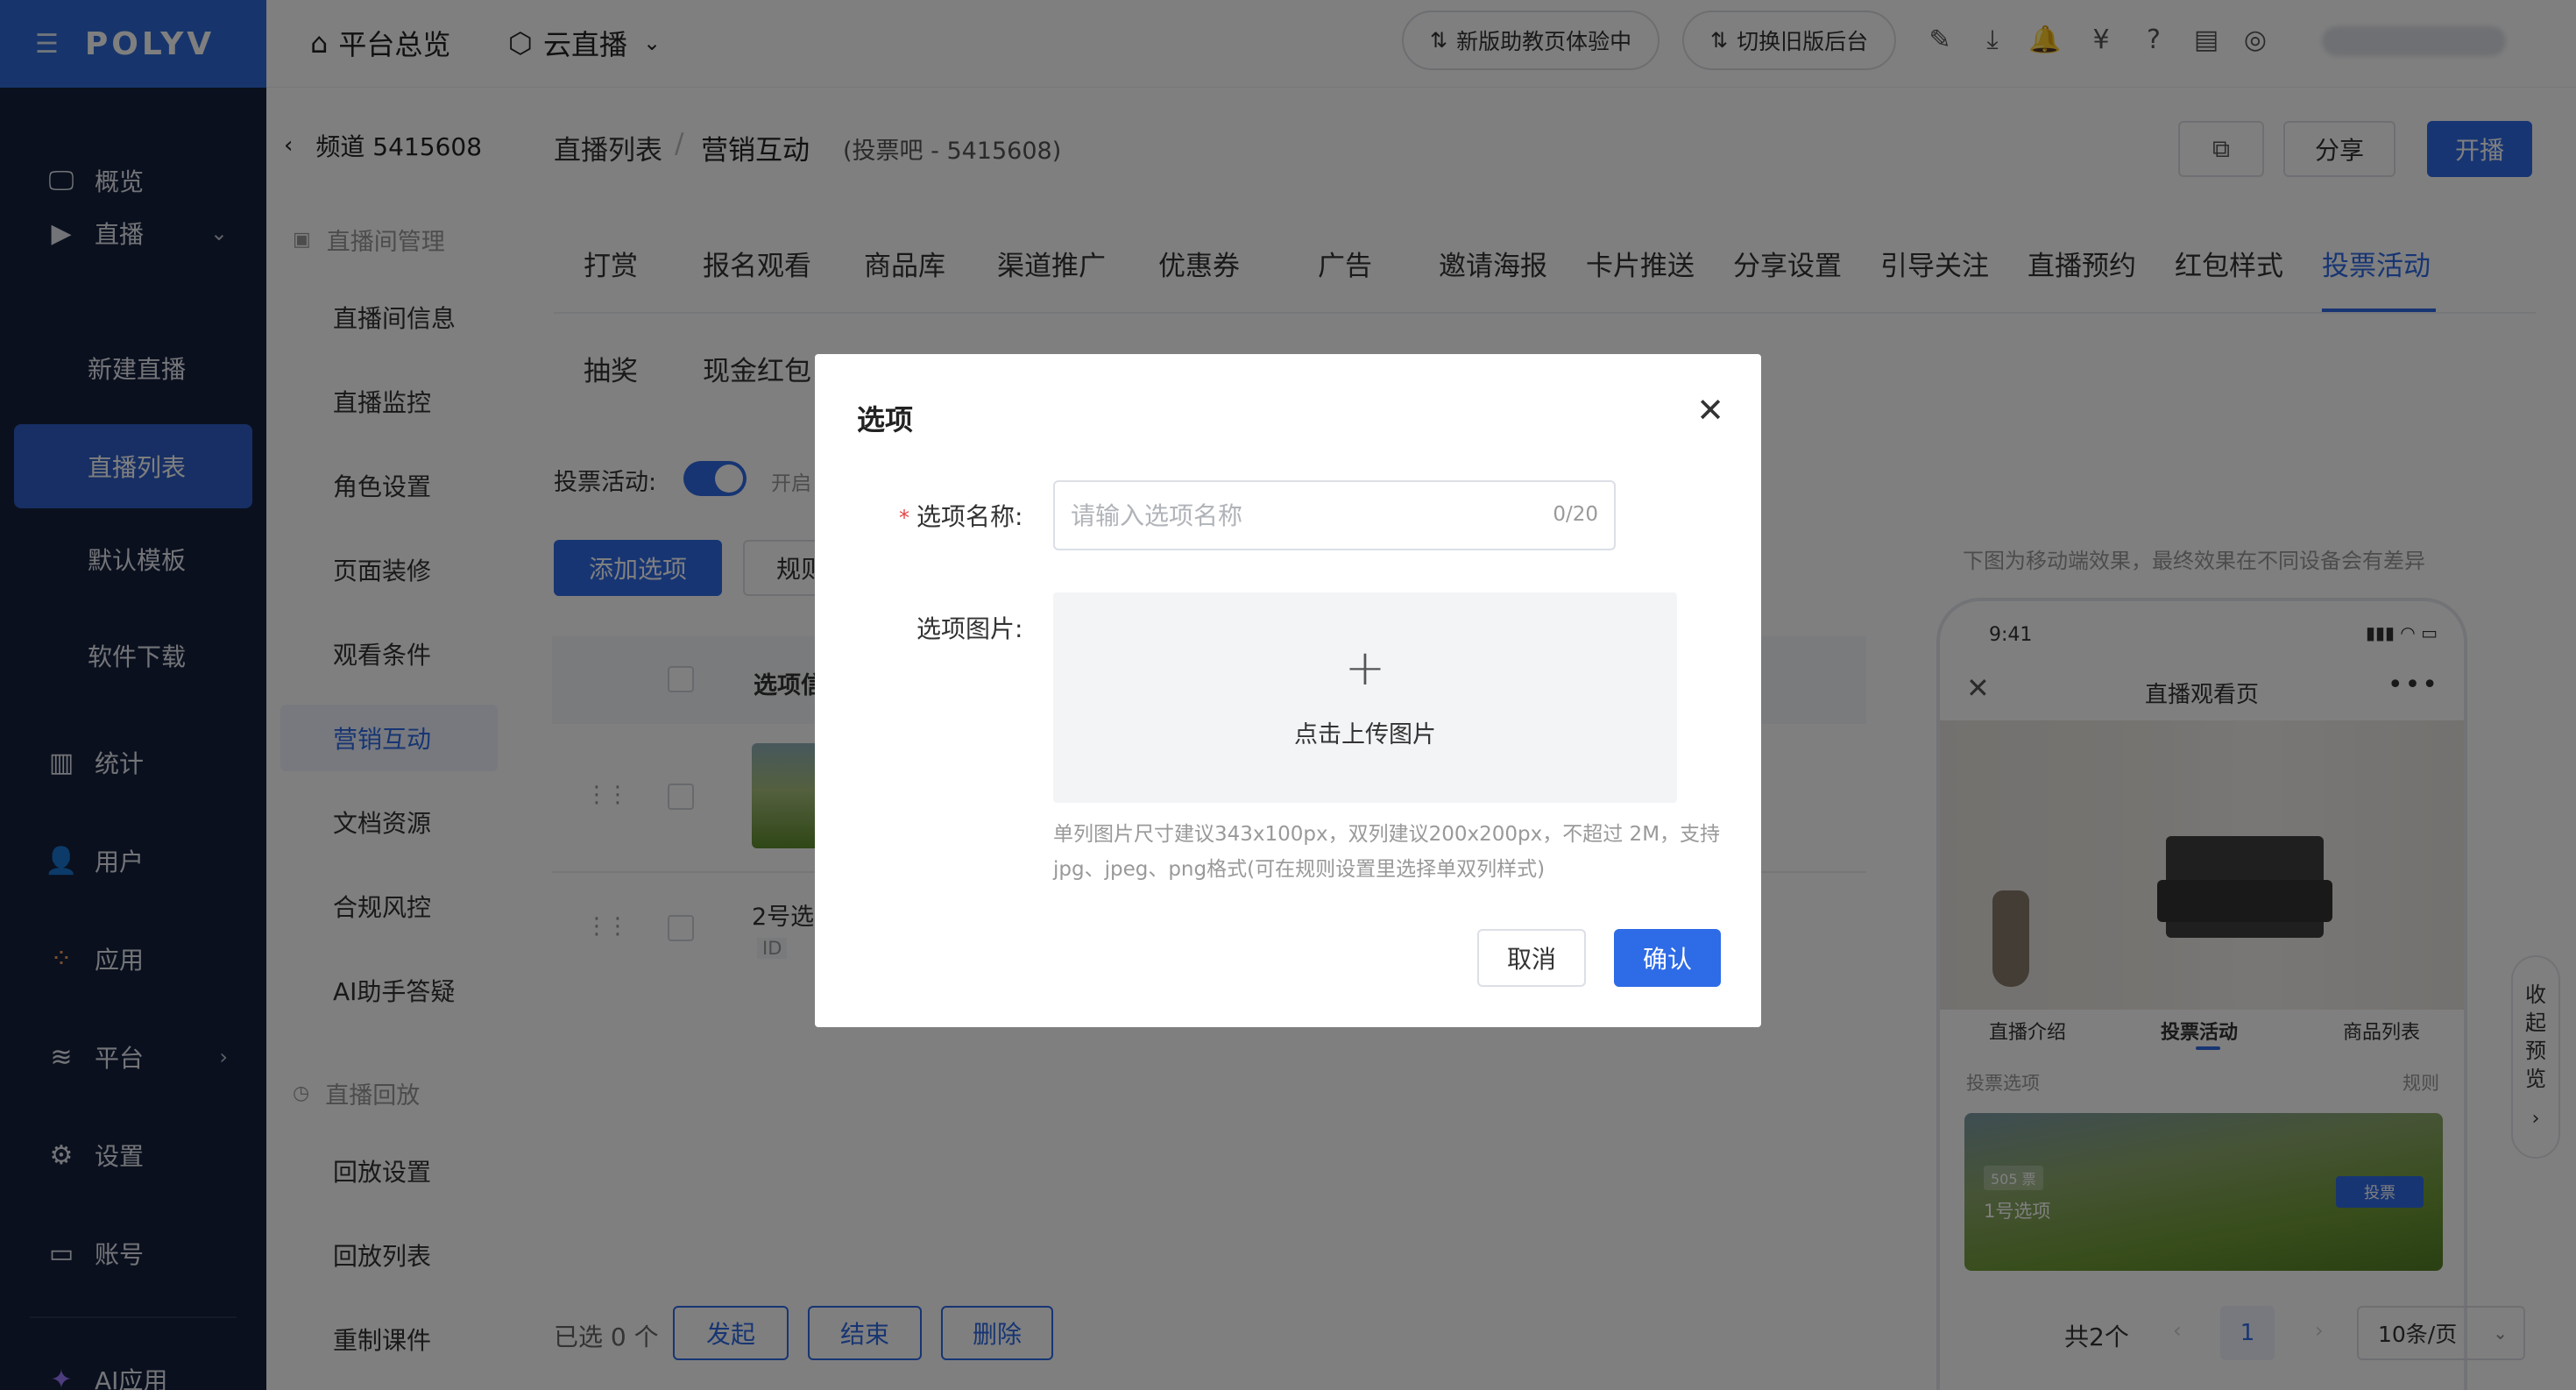  What do you see at coordinates (1365, 697) in the screenshot?
I see `image-upload-area: + 点击上传图片` at bounding box center [1365, 697].